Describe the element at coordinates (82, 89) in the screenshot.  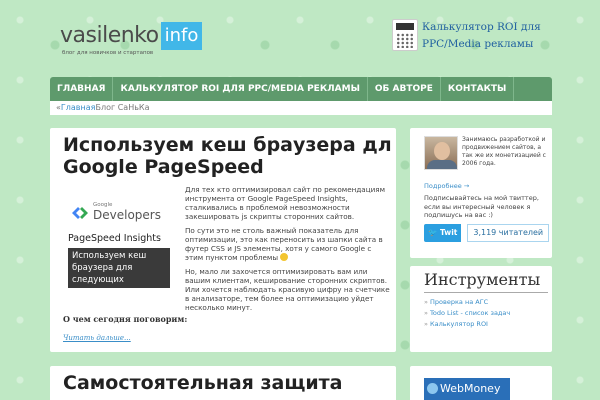
I see `nav-item-home: ГЛАВНАЯ` at that location.